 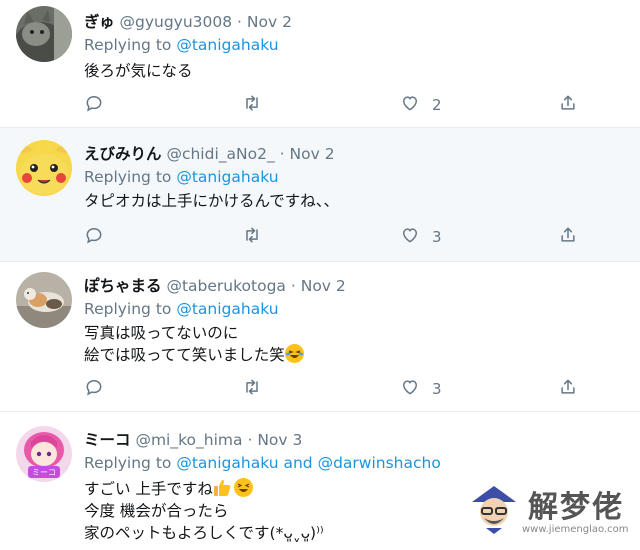 I want to click on thumbs-up-emoji, so click(x=222, y=487).